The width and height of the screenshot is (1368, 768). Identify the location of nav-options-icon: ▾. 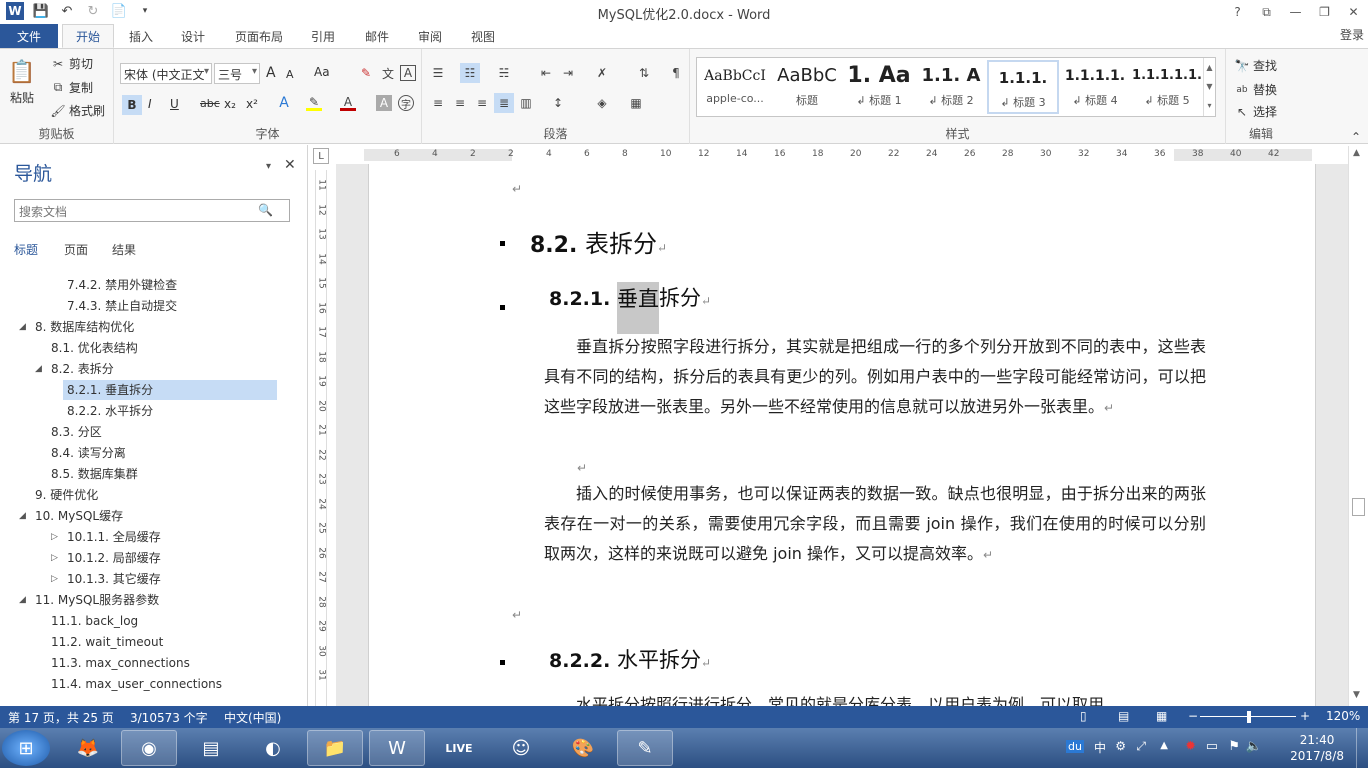
(268, 166).